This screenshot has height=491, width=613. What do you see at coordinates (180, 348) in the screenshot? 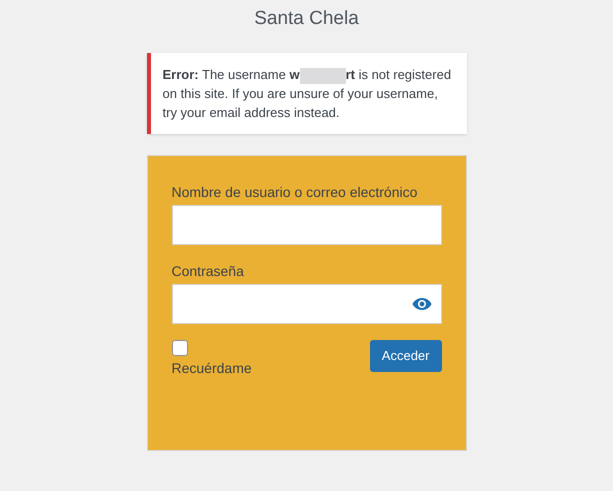
I see `remember-checkbox` at bounding box center [180, 348].